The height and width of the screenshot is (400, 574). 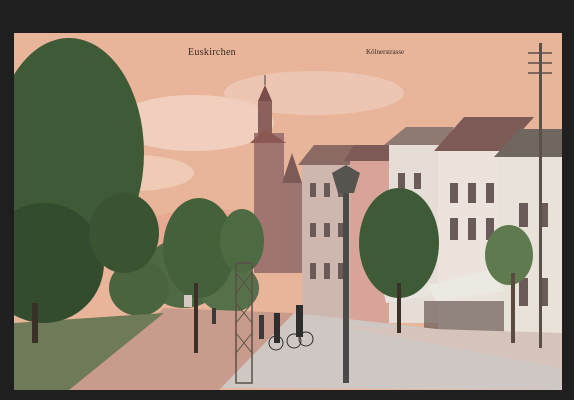 What do you see at coordinates (314, 93) in the screenshot?
I see `cloud` at bounding box center [314, 93].